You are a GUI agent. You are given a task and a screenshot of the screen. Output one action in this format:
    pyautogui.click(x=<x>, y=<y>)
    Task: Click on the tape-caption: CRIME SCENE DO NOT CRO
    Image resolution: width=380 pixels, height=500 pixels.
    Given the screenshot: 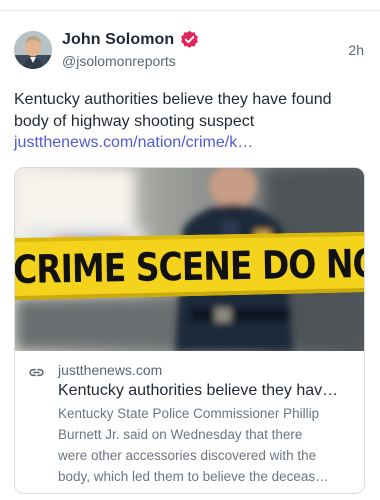 What is the action you would take?
    pyautogui.click(x=190, y=265)
    